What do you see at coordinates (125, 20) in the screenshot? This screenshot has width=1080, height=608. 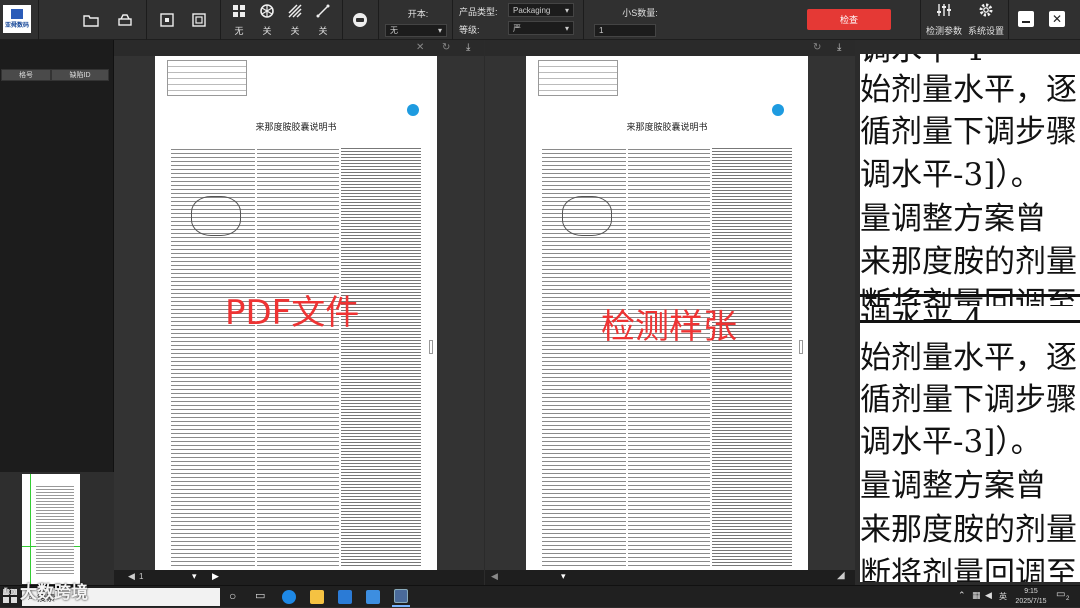 I see `scanner-icon` at bounding box center [125, 20].